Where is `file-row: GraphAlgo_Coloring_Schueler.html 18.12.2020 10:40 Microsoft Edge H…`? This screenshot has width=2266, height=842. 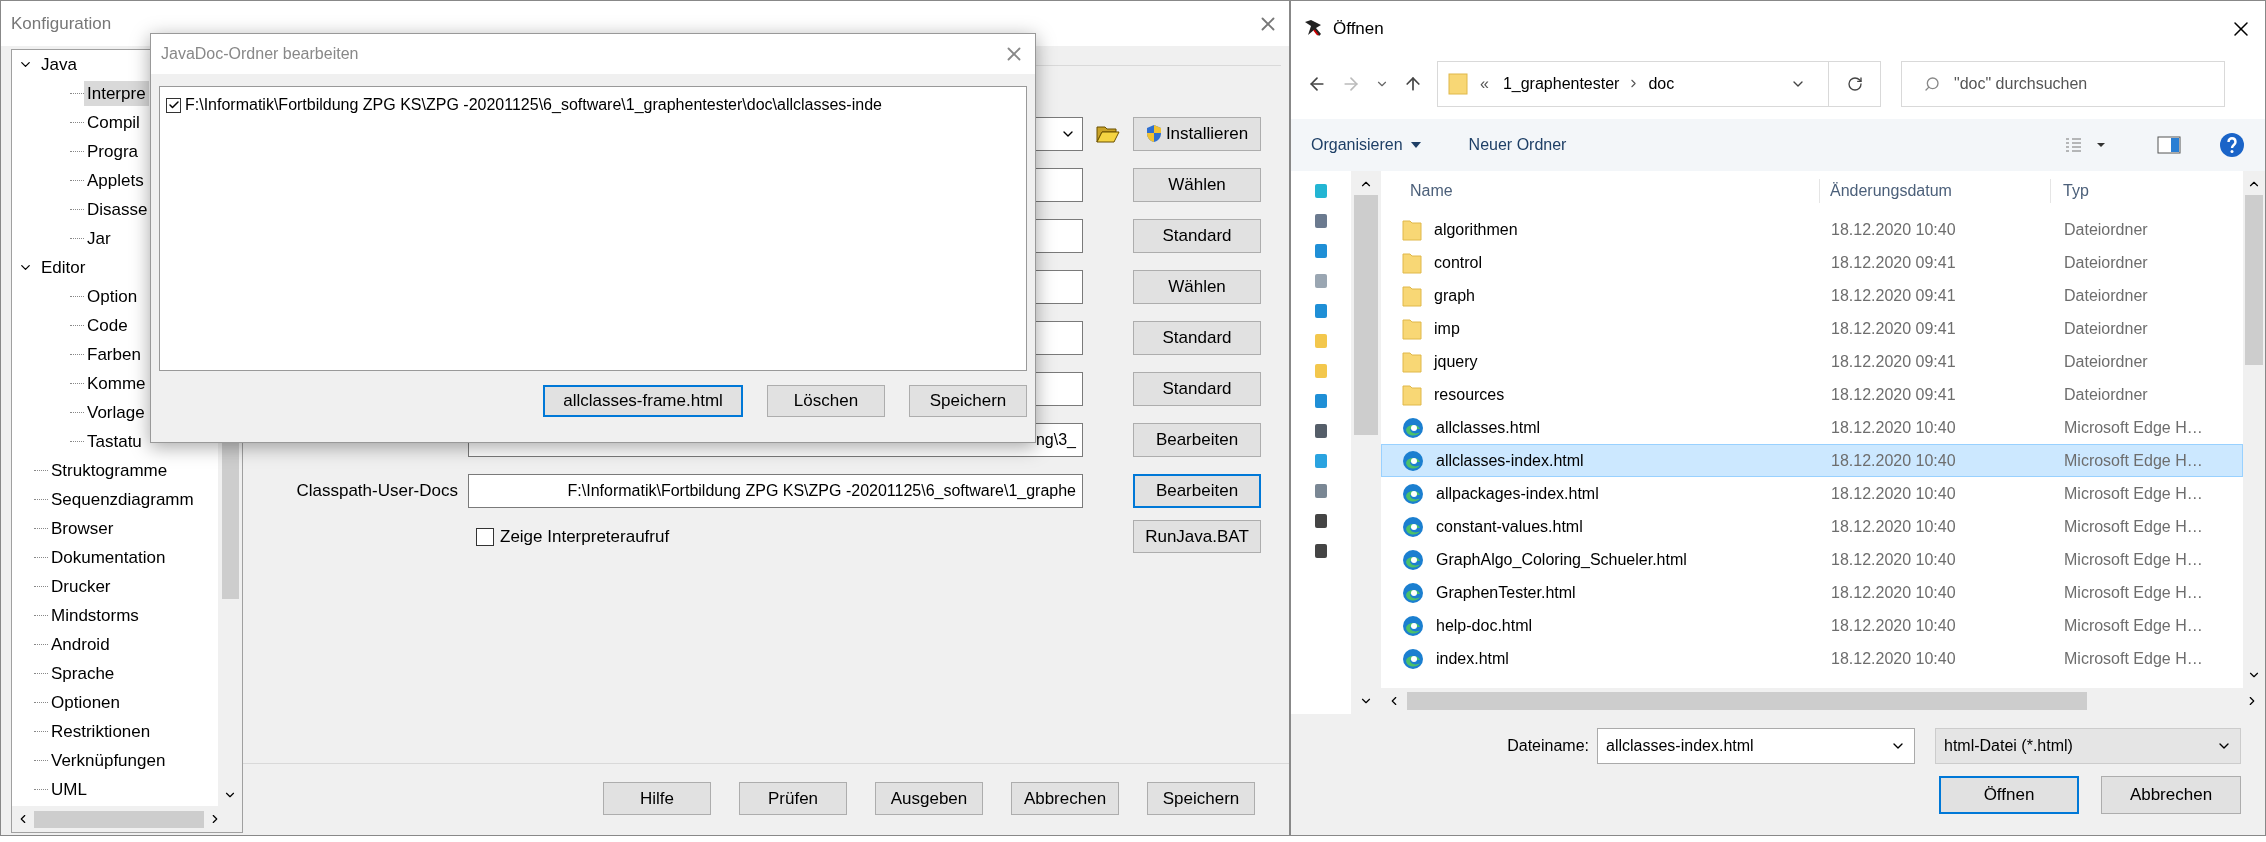
file-row: GraphAlgo_Coloring_Schueler.html 18.12.2020 10:40 Microsoft Edge H… is located at coordinates (1812, 559).